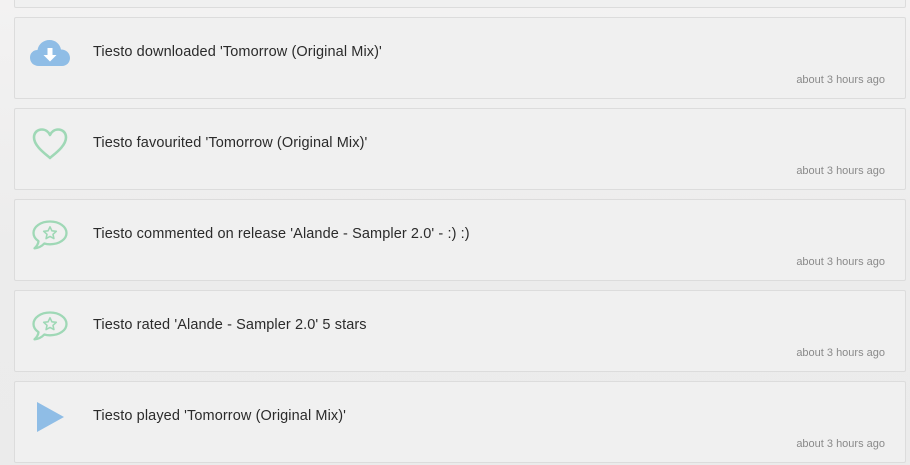 The width and height of the screenshot is (910, 465). I want to click on play-icon, so click(50, 417).